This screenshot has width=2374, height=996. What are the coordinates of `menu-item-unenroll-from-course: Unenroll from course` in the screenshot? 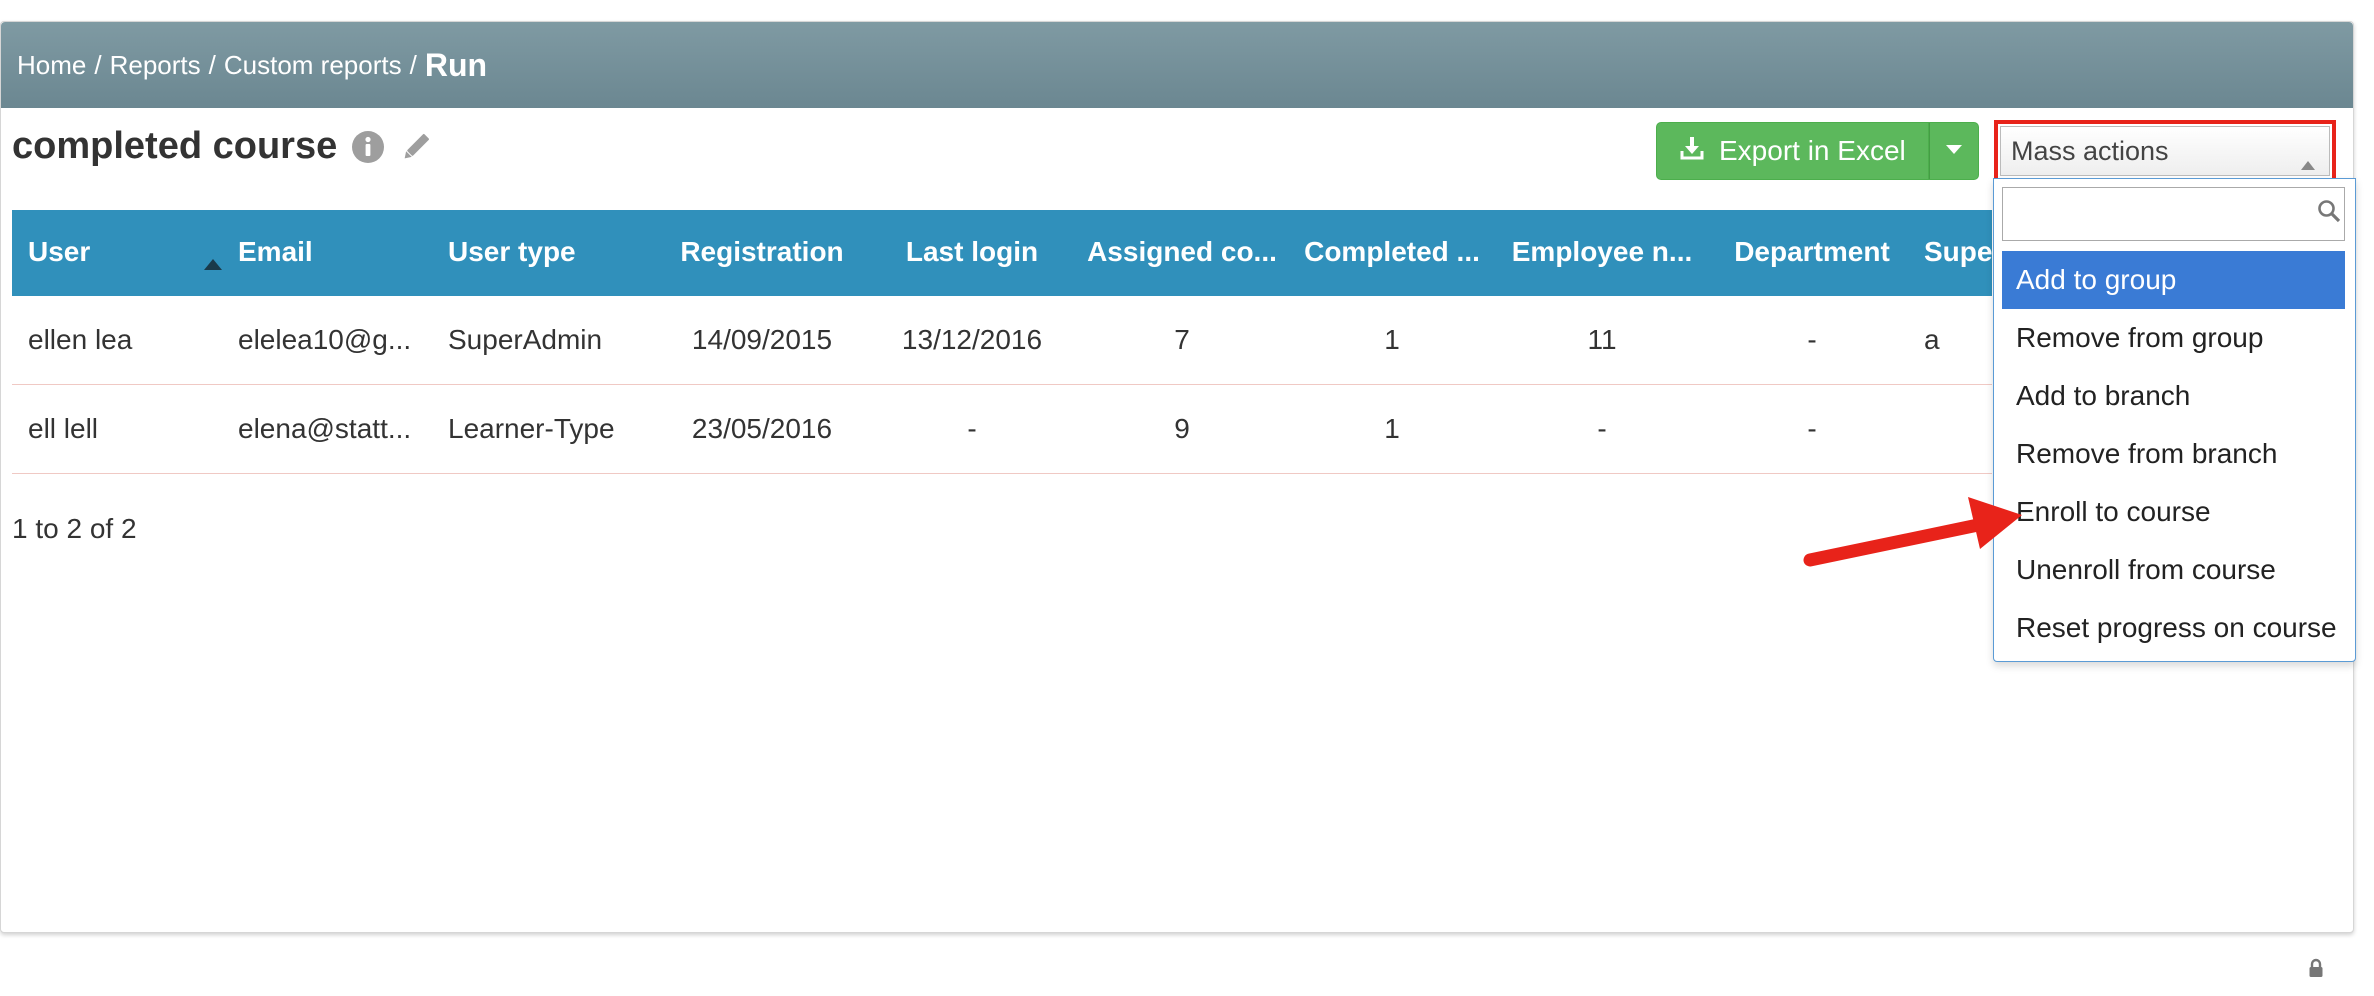 It's located at (2173, 570).